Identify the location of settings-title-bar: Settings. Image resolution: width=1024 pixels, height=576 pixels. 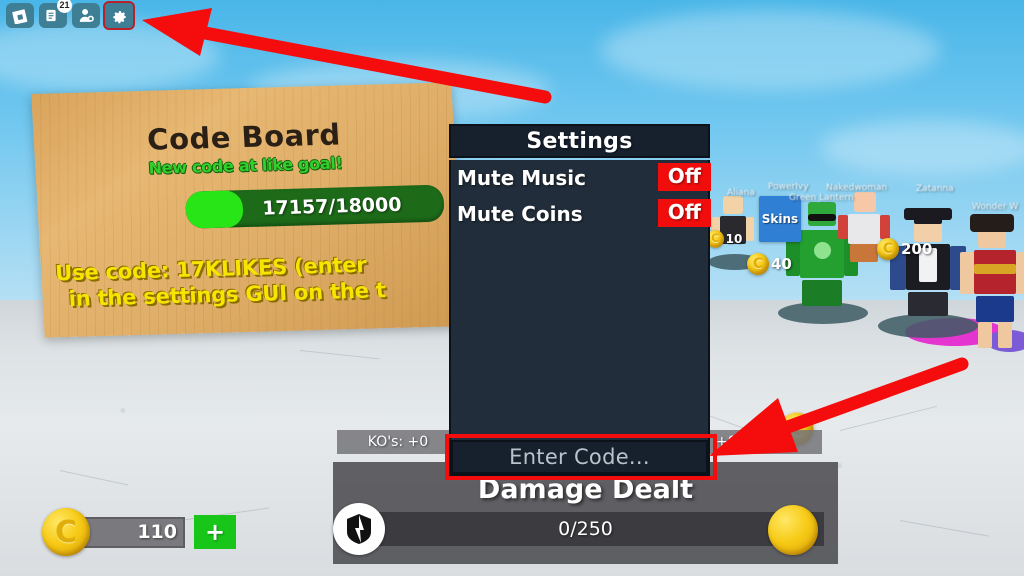
(579, 141).